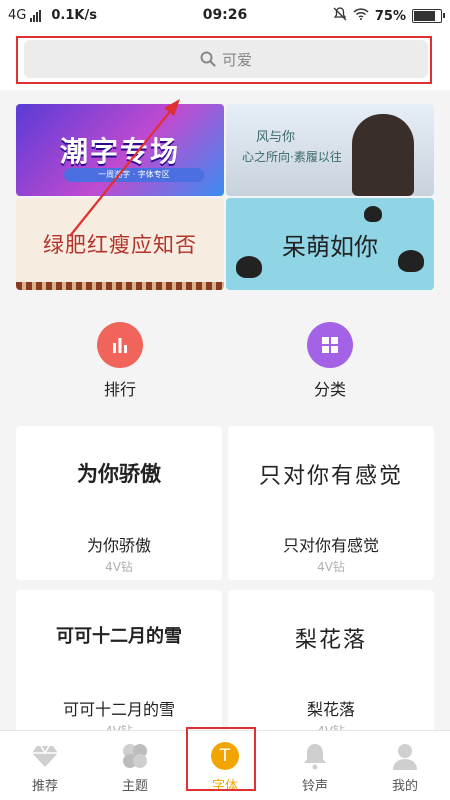 The height and width of the screenshot is (800, 450). I want to click on tab-label: 铃声, so click(314, 786).